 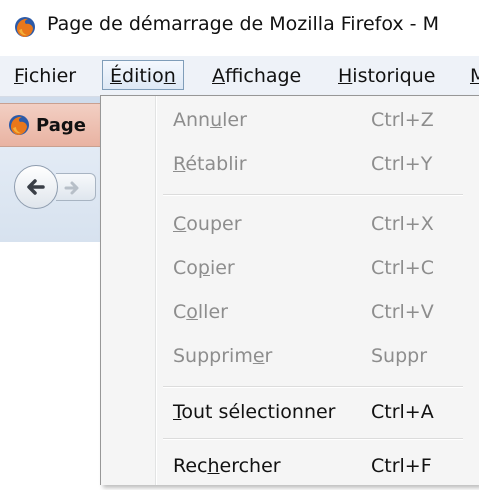 I want to click on menu-item-retablir: Rétablir Ctrl+Y, so click(x=290, y=166).